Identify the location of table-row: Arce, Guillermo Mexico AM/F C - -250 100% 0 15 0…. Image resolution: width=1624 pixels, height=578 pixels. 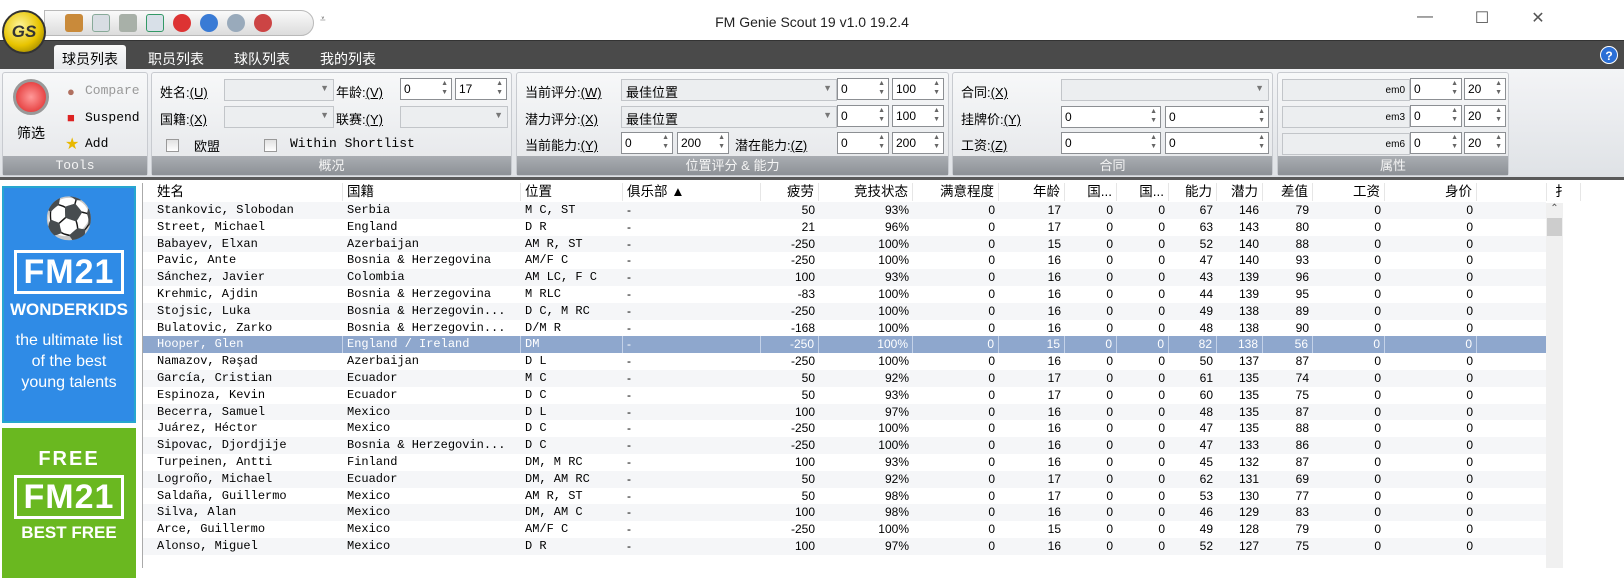
(844, 529).